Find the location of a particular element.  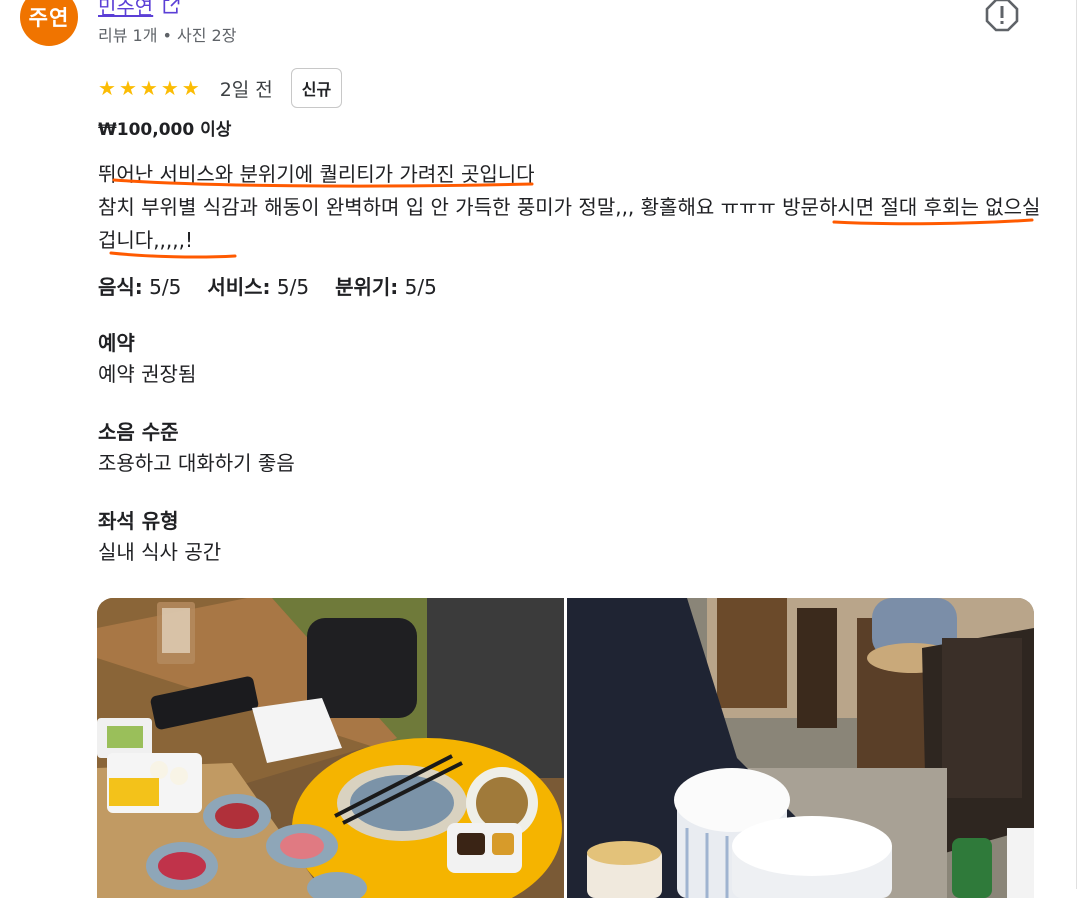

score-atmosphere: 분위기: 5/5 is located at coordinates (386, 285).